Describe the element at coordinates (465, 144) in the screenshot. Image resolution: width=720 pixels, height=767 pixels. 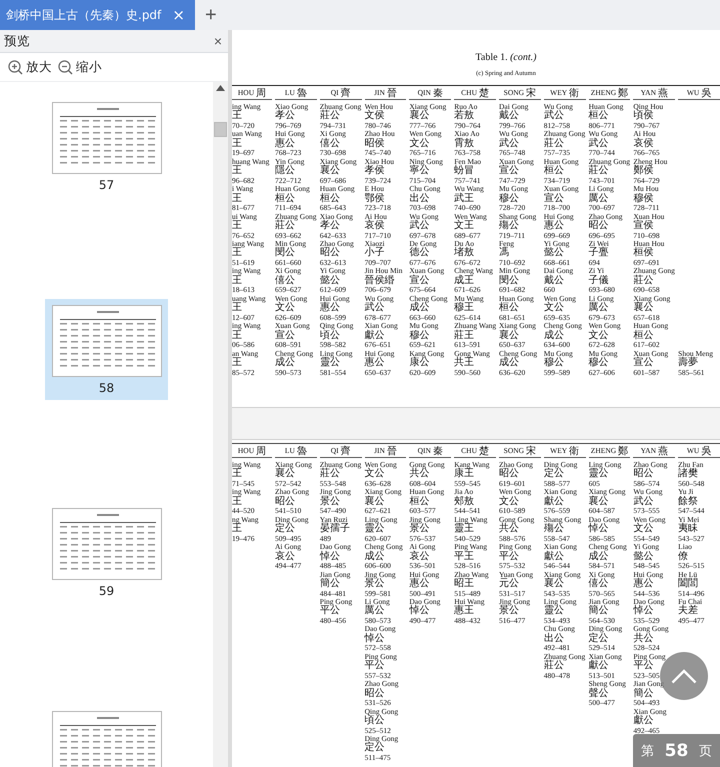
I see `ruler-name-chinese: 霄敖` at that location.